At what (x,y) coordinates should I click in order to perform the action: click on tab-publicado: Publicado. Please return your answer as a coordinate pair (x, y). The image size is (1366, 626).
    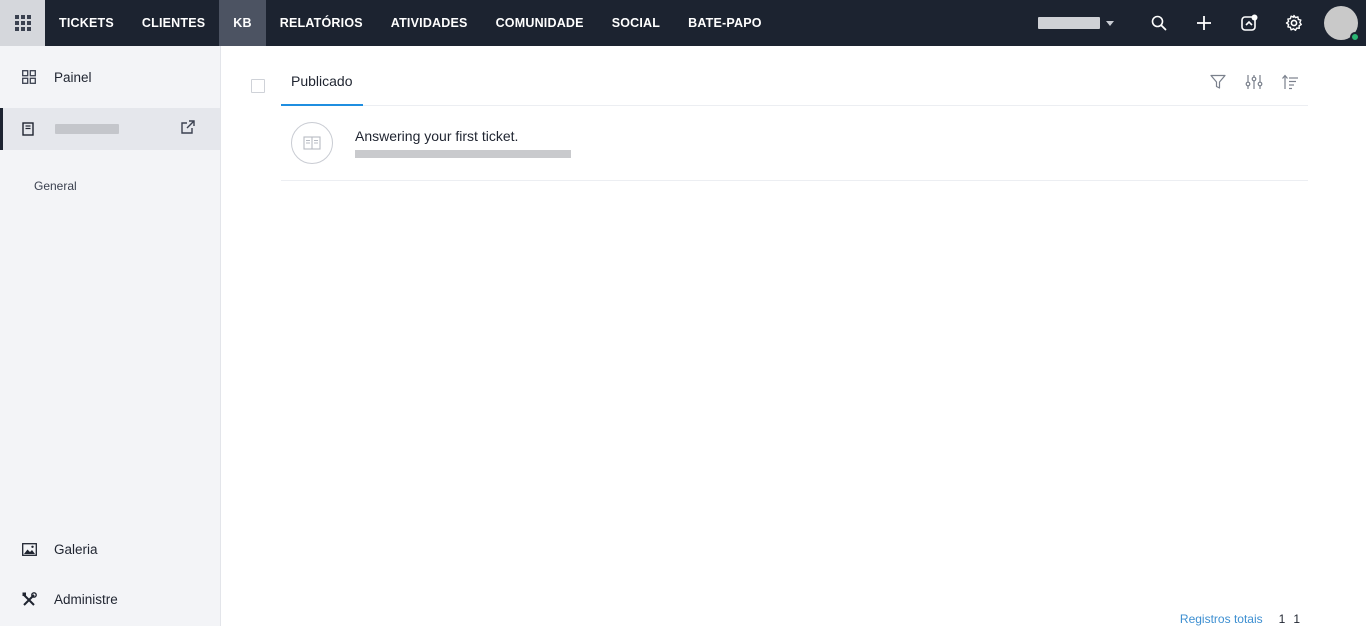
    Looking at the image, I should click on (322, 85).